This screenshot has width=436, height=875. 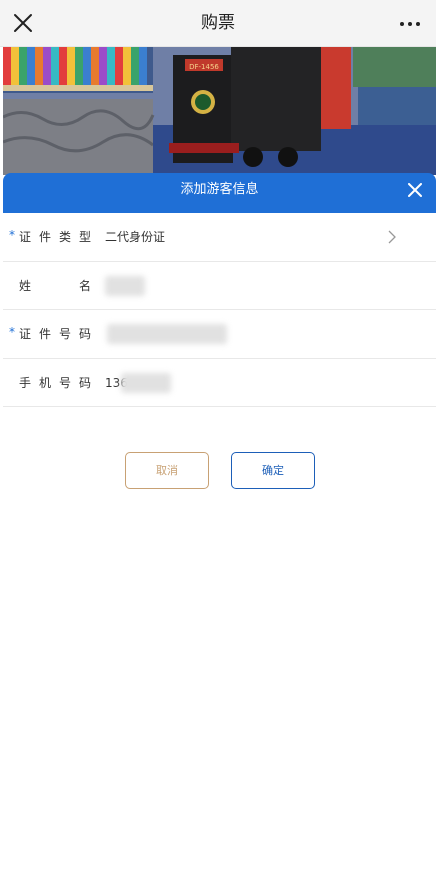 I want to click on confirm-button: 确定, so click(x=273, y=470).